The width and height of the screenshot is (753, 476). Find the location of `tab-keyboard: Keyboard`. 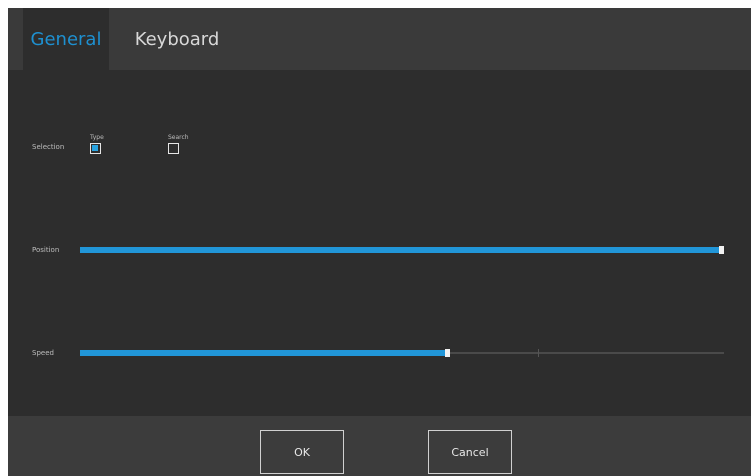

tab-keyboard: Keyboard is located at coordinates (177, 39).